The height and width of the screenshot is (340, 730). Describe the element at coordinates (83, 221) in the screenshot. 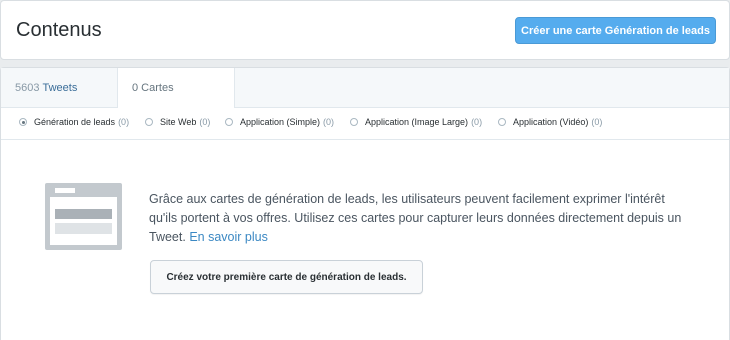

I see `illustration-body` at that location.